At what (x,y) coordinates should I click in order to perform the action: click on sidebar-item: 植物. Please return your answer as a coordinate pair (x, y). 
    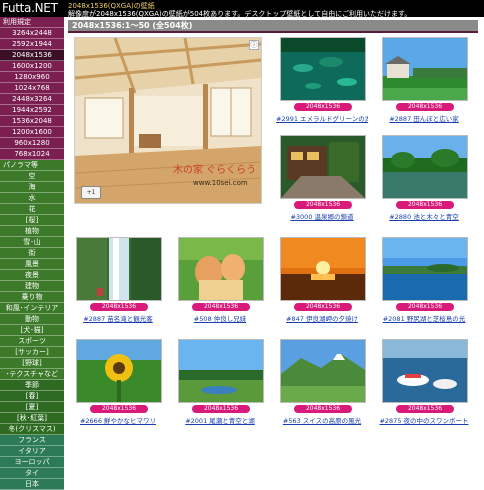
    Looking at the image, I should click on (32, 231).